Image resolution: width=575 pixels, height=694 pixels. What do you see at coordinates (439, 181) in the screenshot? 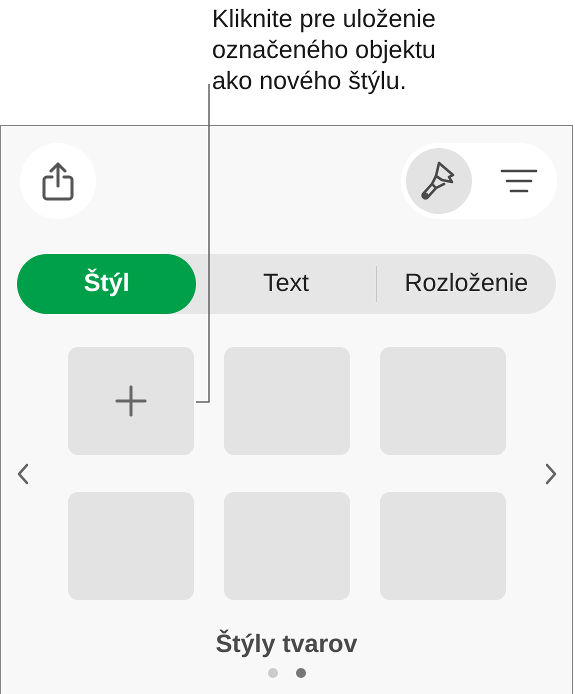
I see `brush-button` at bounding box center [439, 181].